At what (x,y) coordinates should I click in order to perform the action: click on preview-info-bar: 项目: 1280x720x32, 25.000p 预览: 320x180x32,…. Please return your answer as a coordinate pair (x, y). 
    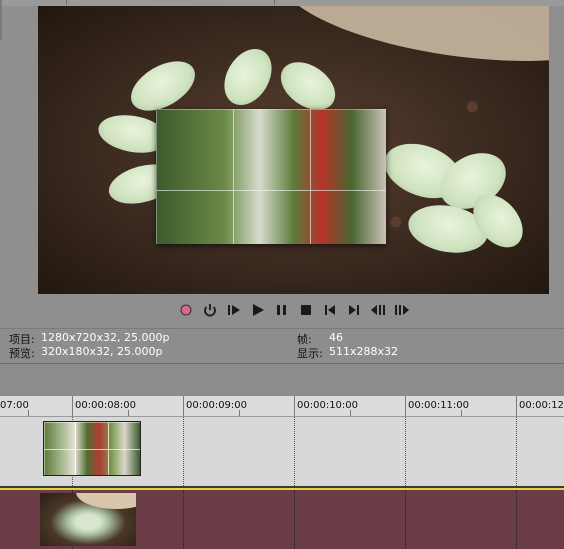
    Looking at the image, I should click on (282, 345).